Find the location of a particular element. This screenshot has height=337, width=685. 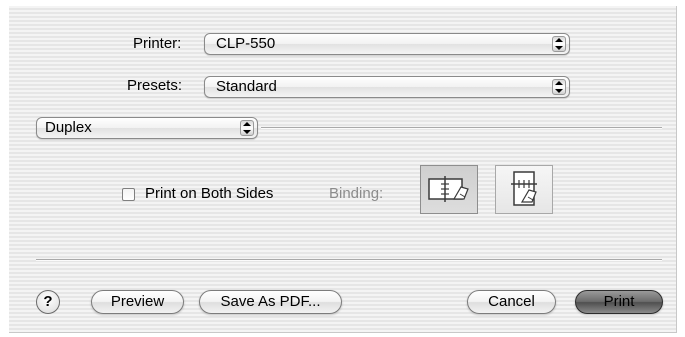

presets-value: Standard is located at coordinates (246, 86).